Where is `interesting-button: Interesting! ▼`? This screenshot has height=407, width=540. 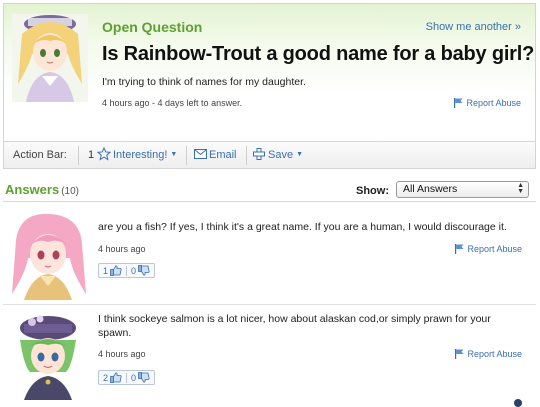 interesting-button: Interesting! ▼ is located at coordinates (145, 155).